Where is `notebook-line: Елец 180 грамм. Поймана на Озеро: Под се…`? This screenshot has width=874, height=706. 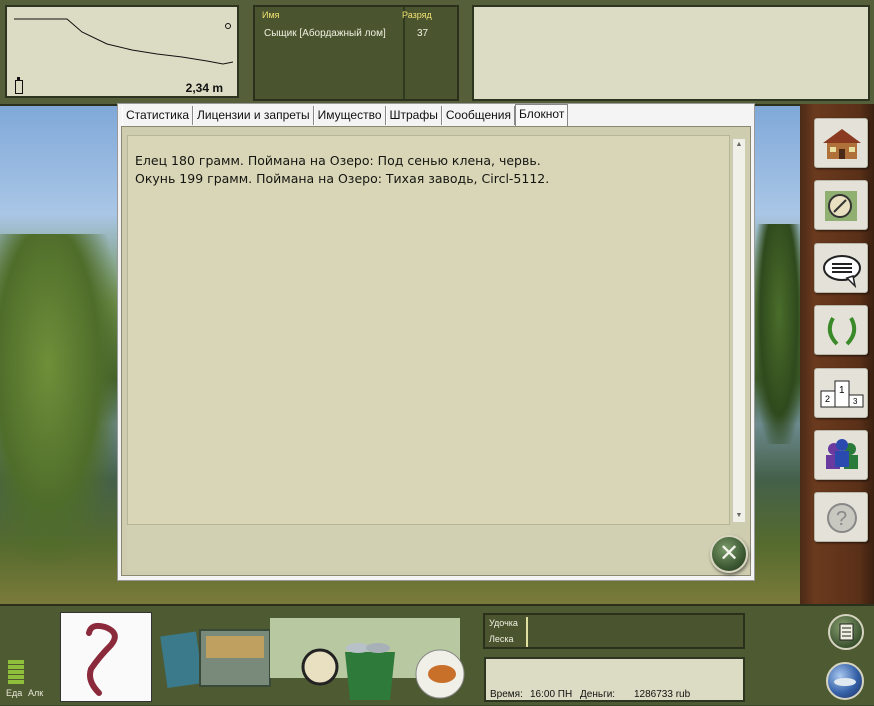
notebook-line: Елец 180 грамм. Поймана на Озеро: Под се… is located at coordinates (338, 160).